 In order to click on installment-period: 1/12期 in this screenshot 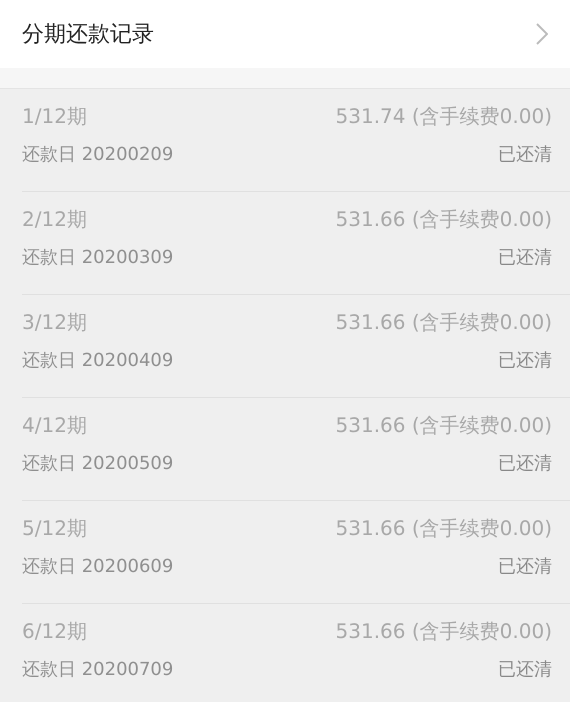, I will do `click(55, 116)`.